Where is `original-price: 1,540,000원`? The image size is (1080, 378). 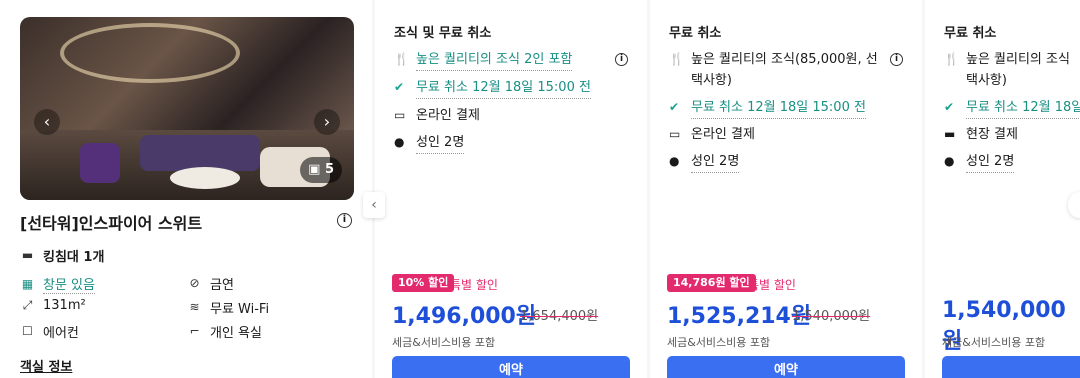
original-price: 1,540,000원 is located at coordinates (831, 316).